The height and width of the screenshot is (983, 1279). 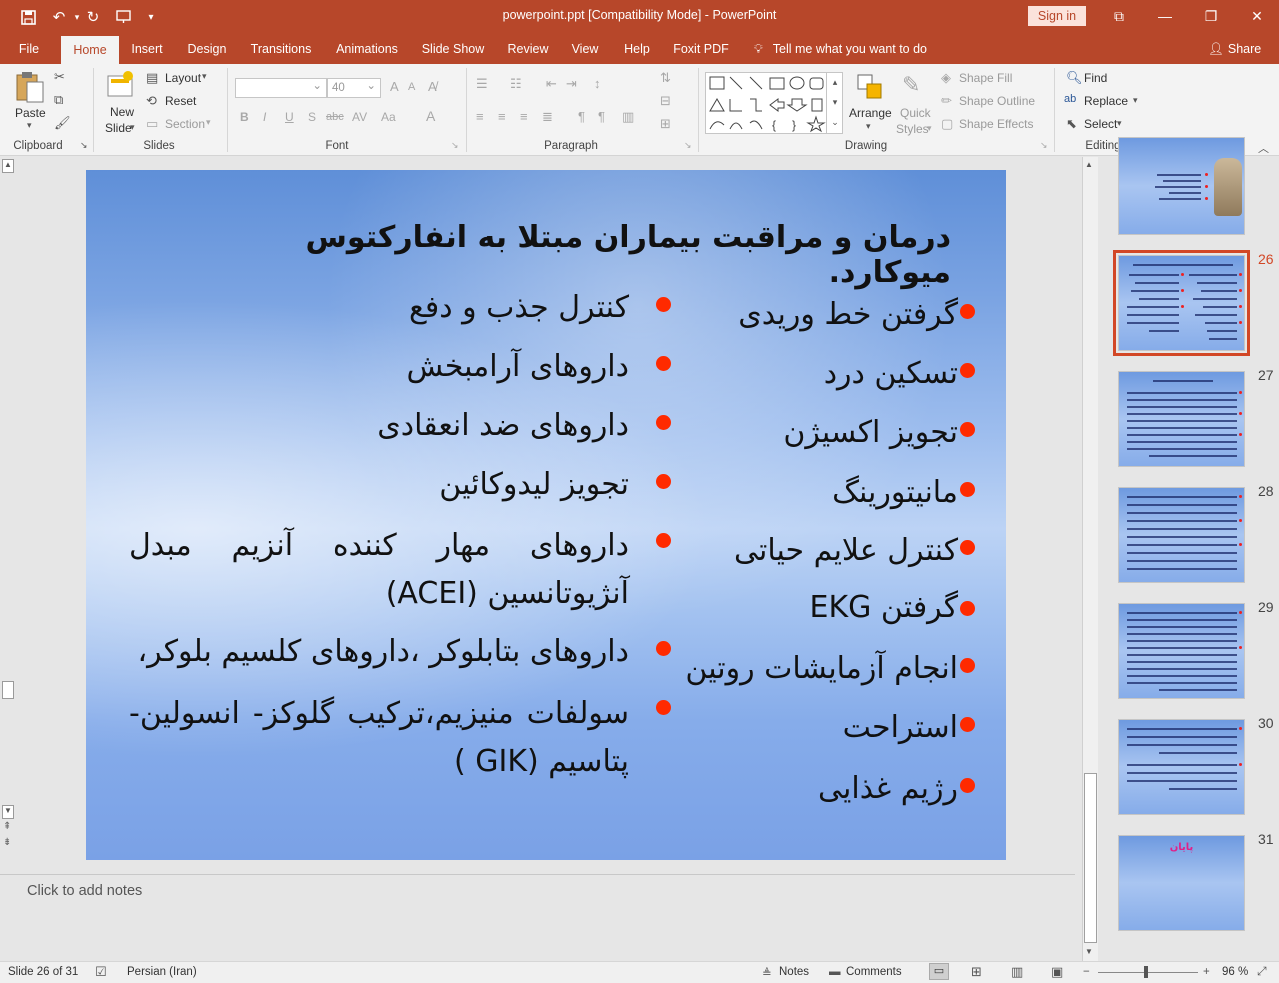 What do you see at coordinates (502, 116) in the screenshot?
I see `align-center-icon: ≡` at bounding box center [502, 116].